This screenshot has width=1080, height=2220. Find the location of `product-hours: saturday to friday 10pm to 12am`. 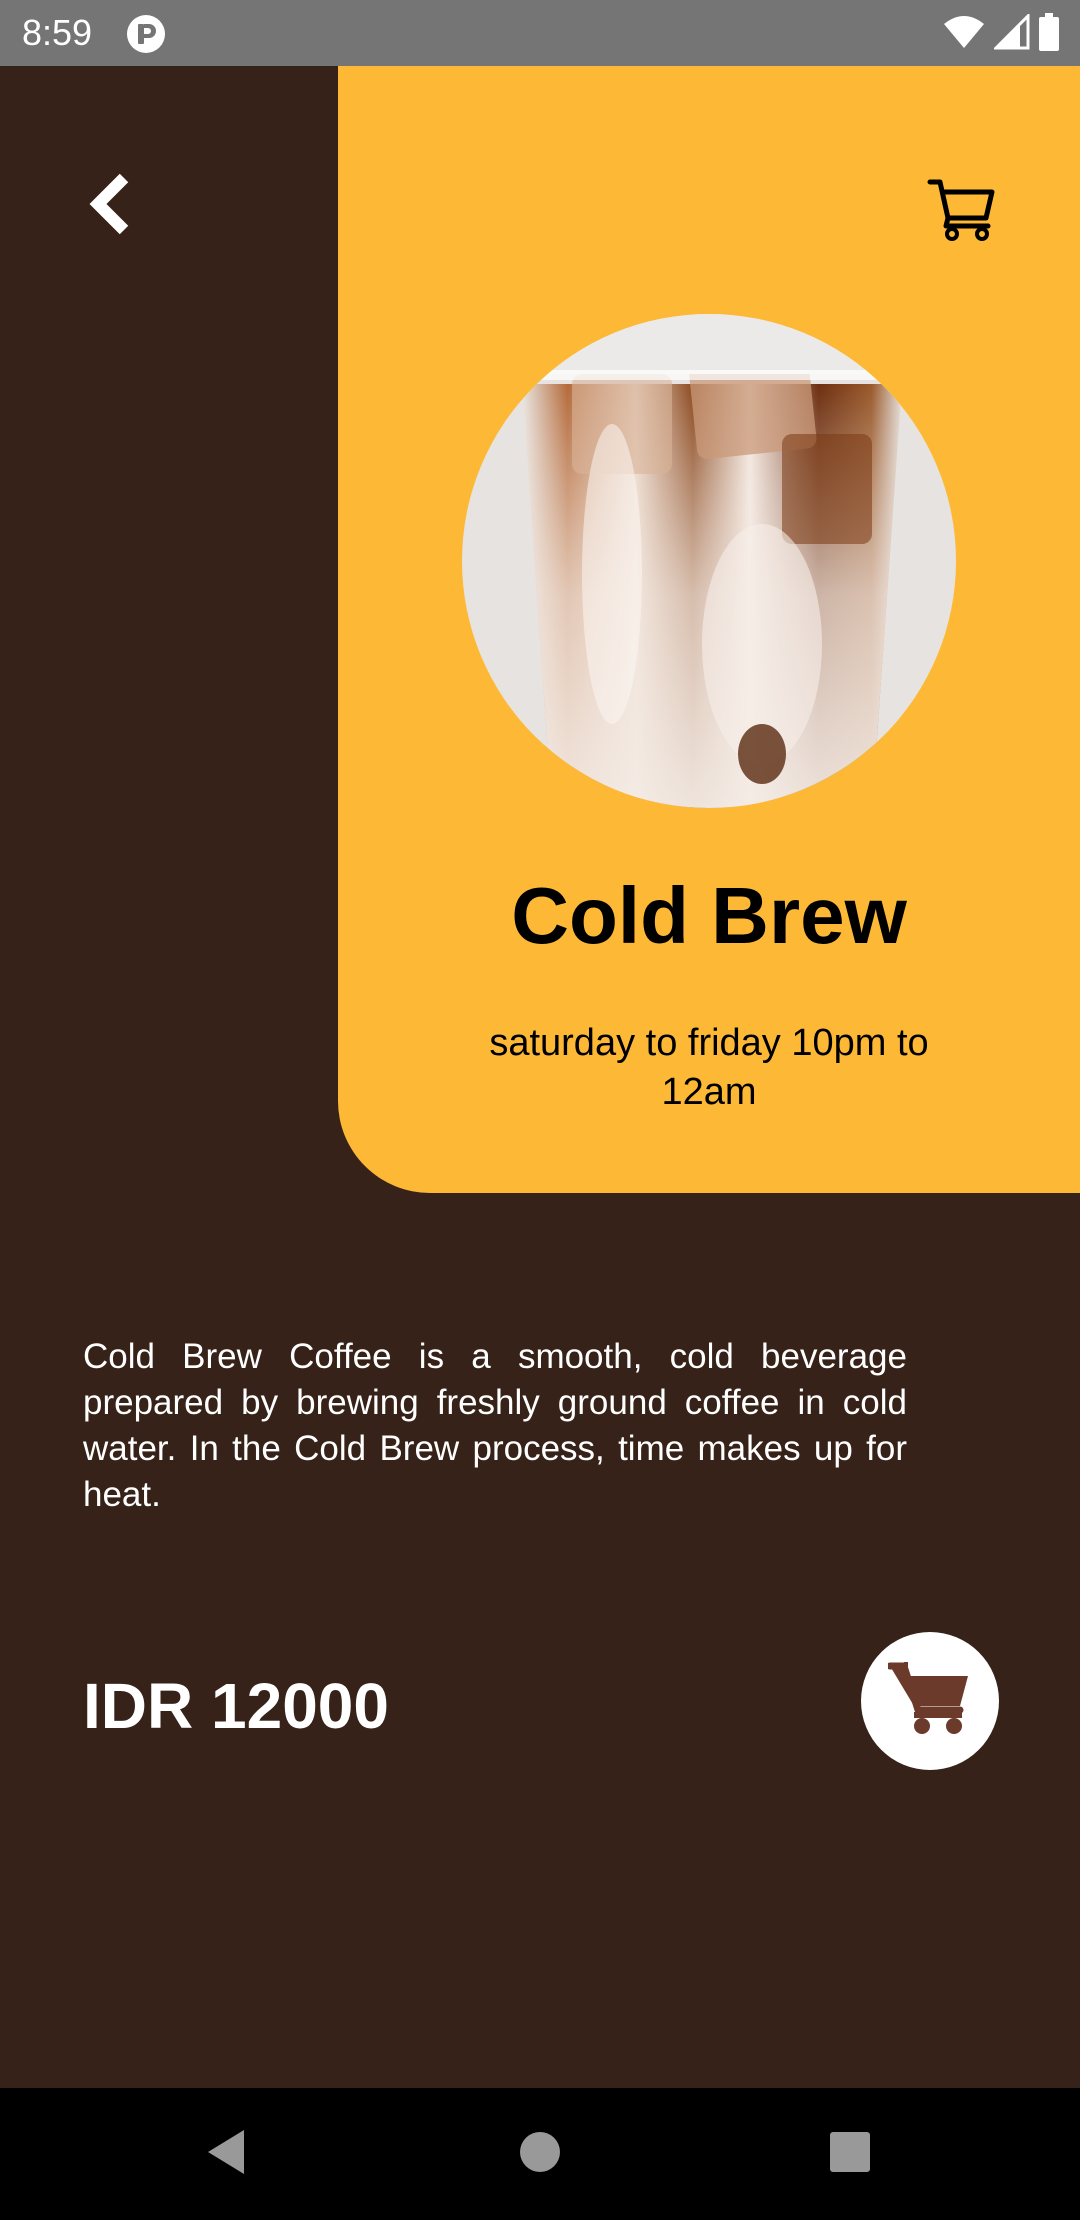

product-hours: saturday to friday 10pm to 12am is located at coordinates (709, 1067).